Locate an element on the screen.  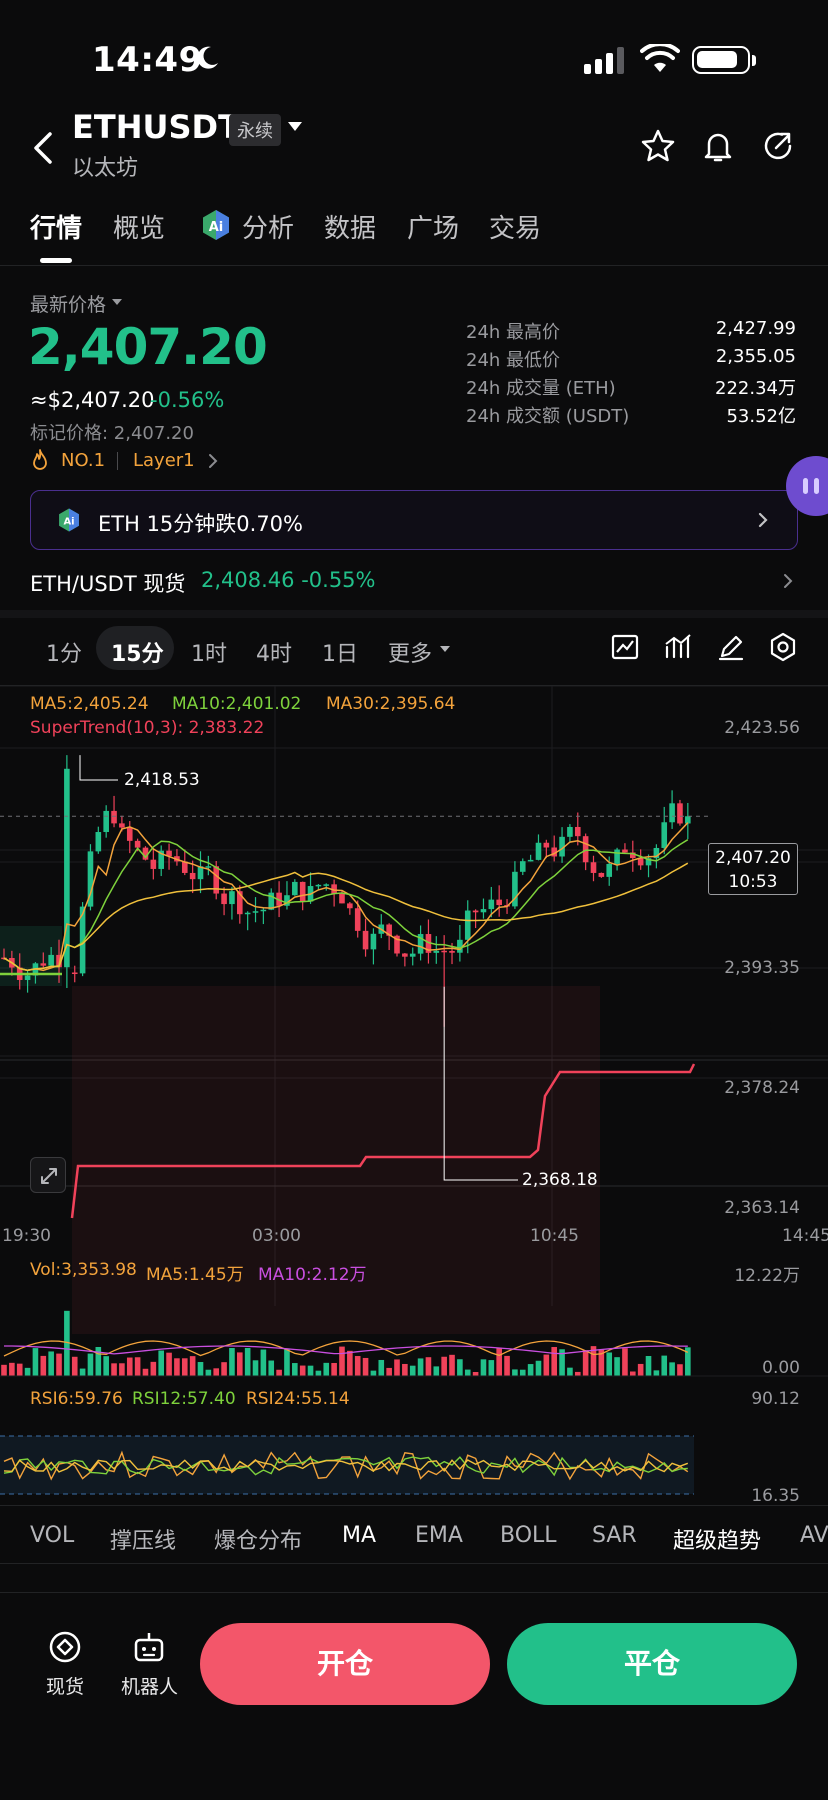
robot-icon is located at coordinates (149, 1647).